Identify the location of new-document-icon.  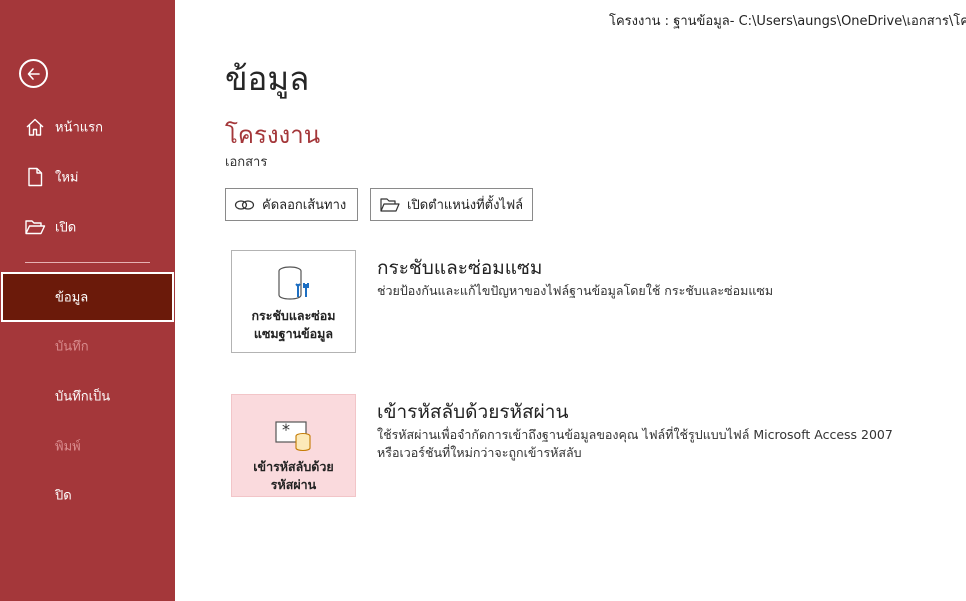
(35, 177).